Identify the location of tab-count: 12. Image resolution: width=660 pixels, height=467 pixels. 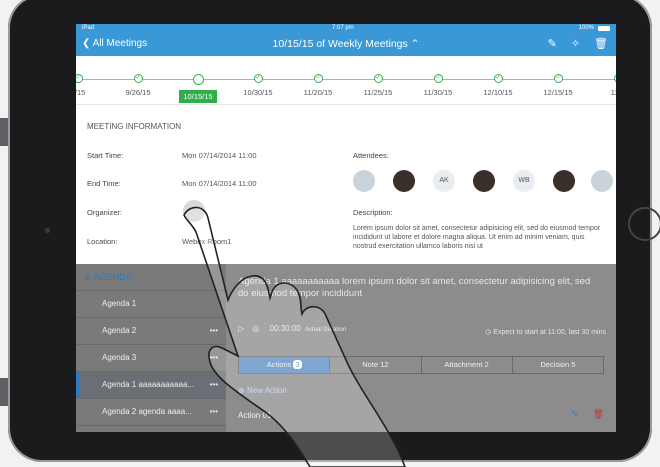
(384, 364).